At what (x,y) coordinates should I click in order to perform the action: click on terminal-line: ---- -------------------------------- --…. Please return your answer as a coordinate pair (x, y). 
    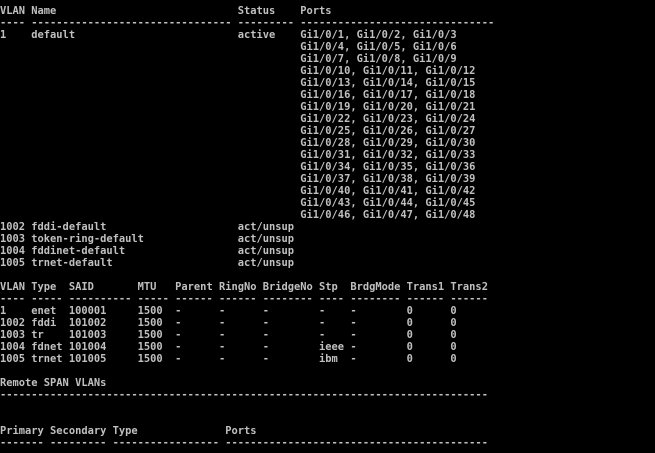
    Looking at the image, I should click on (247, 23).